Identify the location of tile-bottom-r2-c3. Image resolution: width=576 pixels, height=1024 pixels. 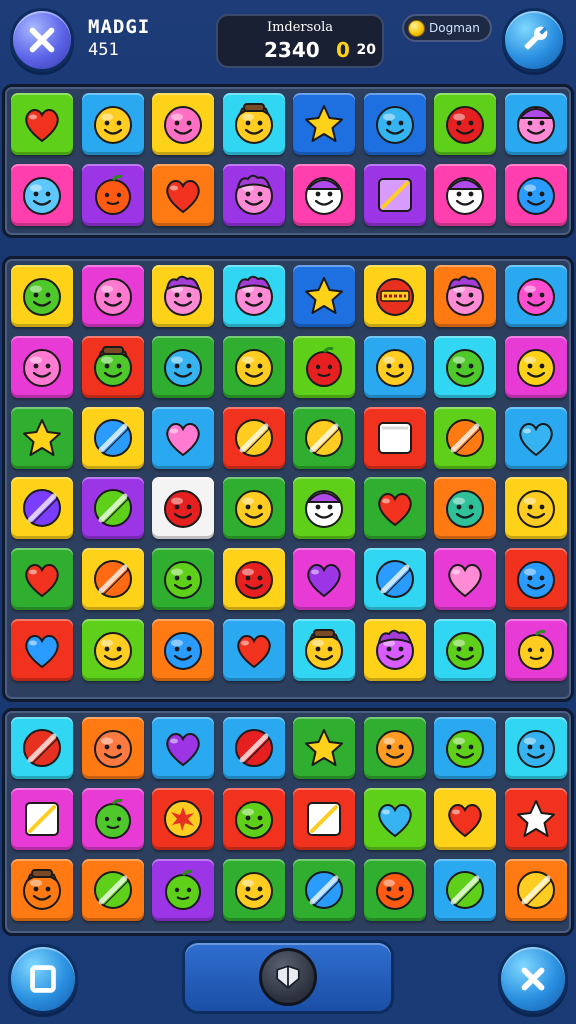
(183, 818).